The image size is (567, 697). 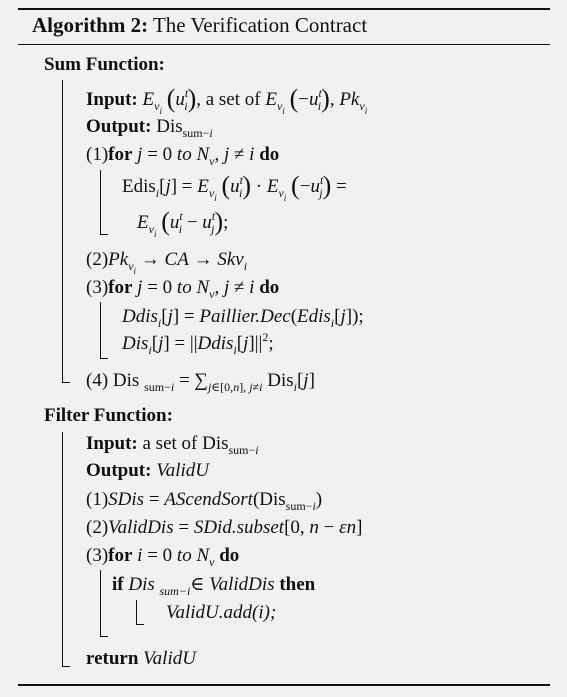 I want to click on if-block-foot, so click(x=140, y=624).